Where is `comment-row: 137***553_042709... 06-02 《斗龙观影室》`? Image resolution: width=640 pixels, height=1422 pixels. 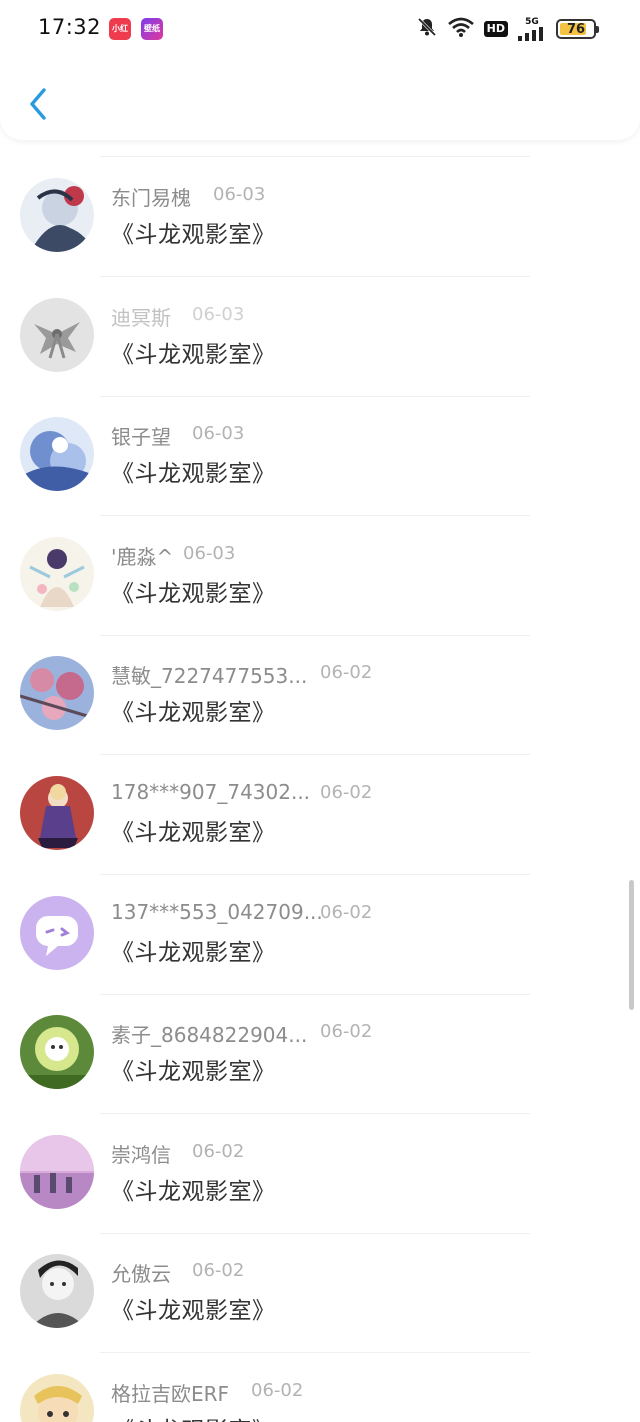
comment-row: 137***553_042709... 06-02 《斗龙观影室》 is located at coordinates (320, 935).